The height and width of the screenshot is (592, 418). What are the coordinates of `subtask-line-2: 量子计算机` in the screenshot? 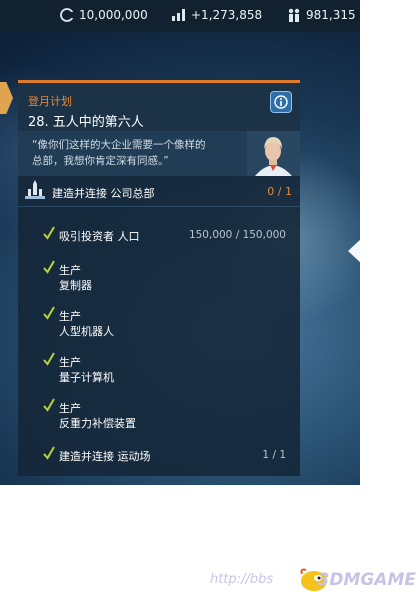 It's located at (86, 377).